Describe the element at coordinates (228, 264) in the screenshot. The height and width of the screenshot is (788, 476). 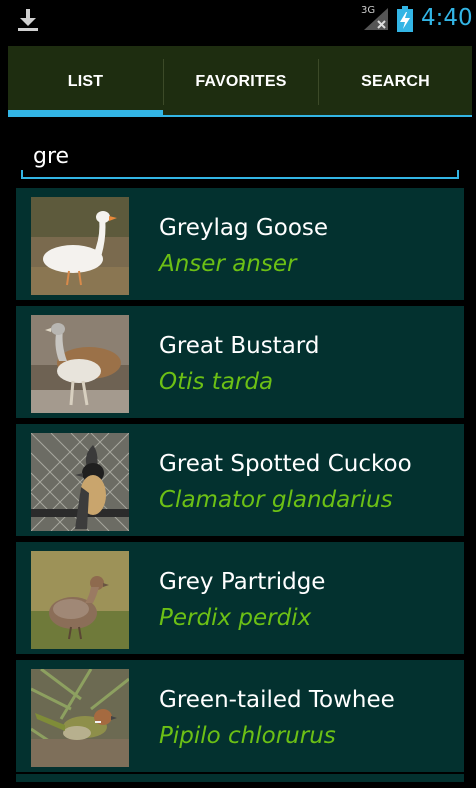
I see `scientific-name: Anser anser` at that location.